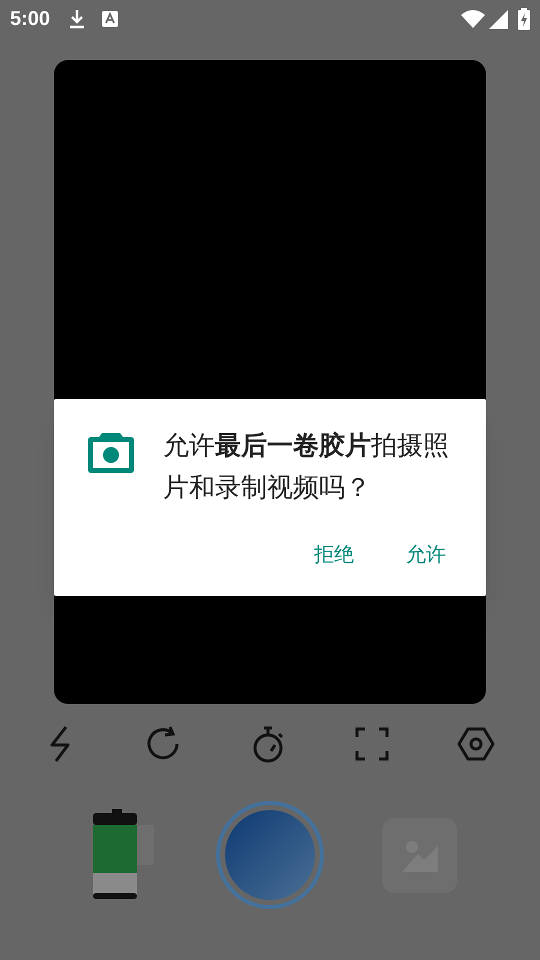  Describe the element at coordinates (123, 855) in the screenshot. I see `film-canister-drawing` at that location.